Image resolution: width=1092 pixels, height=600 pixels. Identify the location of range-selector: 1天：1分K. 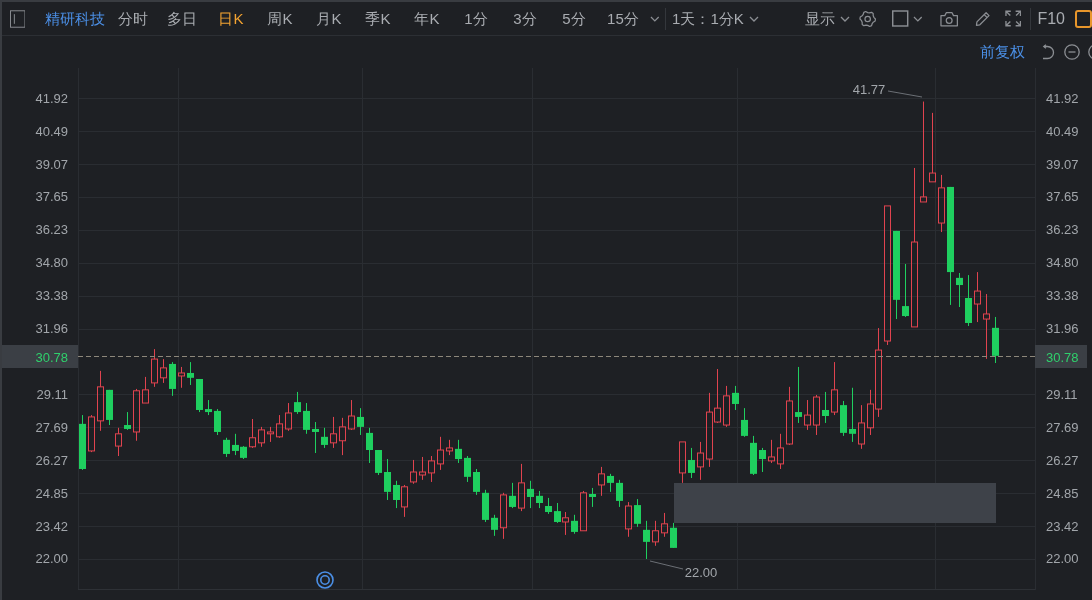
(715, 18).